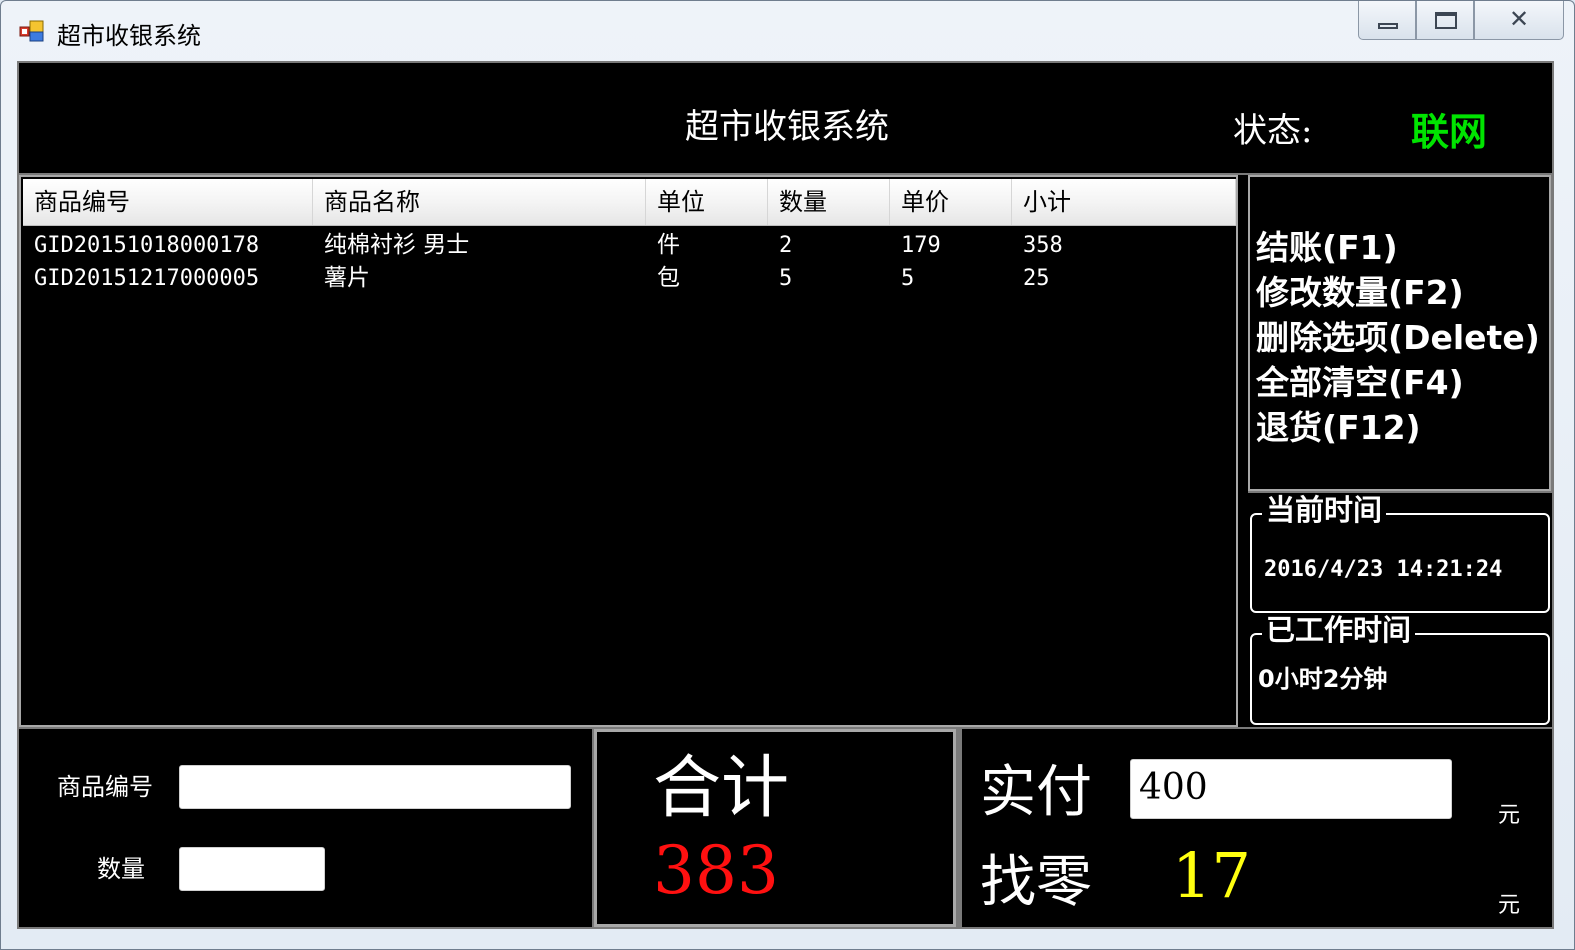 The image size is (1575, 950). Describe the element at coordinates (1509, 905) in the screenshot. I see `change-unit: 元` at that location.